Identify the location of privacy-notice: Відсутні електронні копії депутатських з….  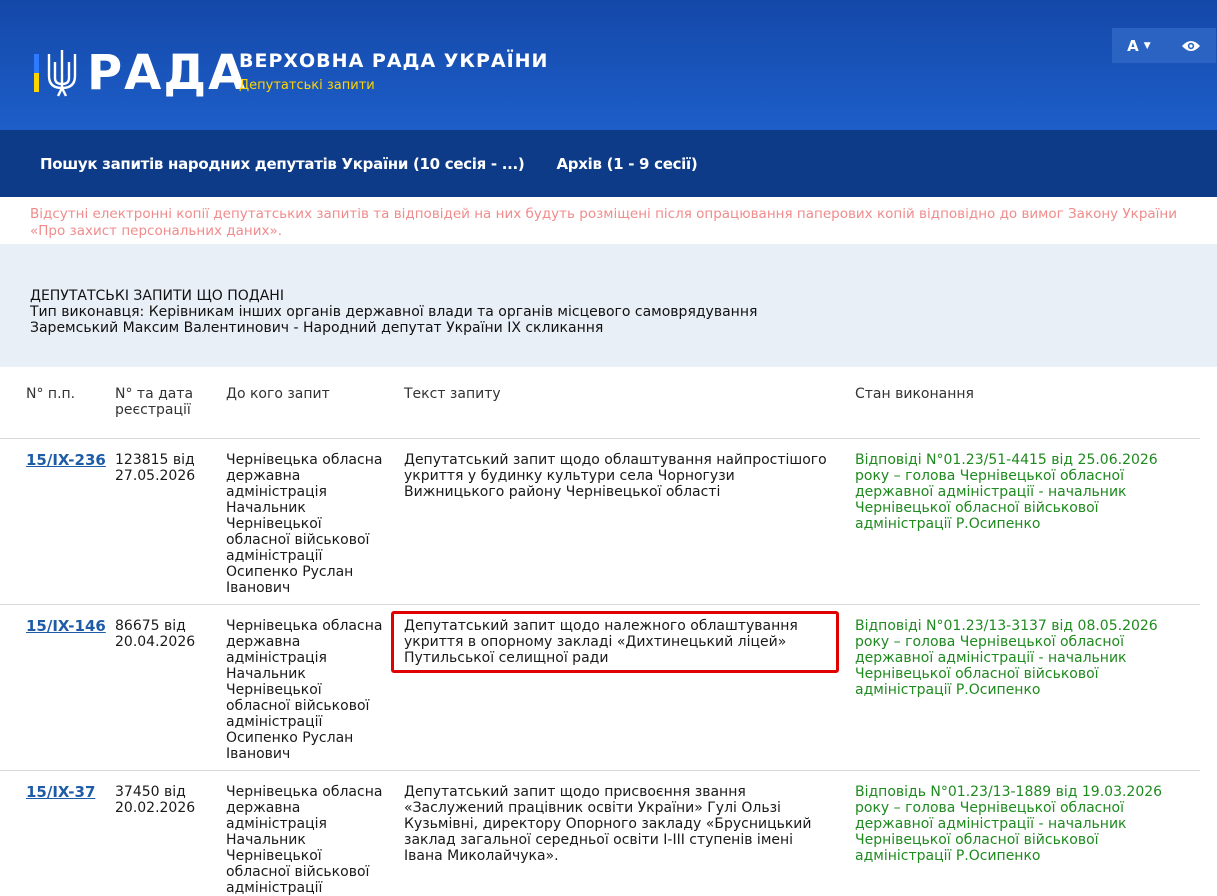
(604, 222).